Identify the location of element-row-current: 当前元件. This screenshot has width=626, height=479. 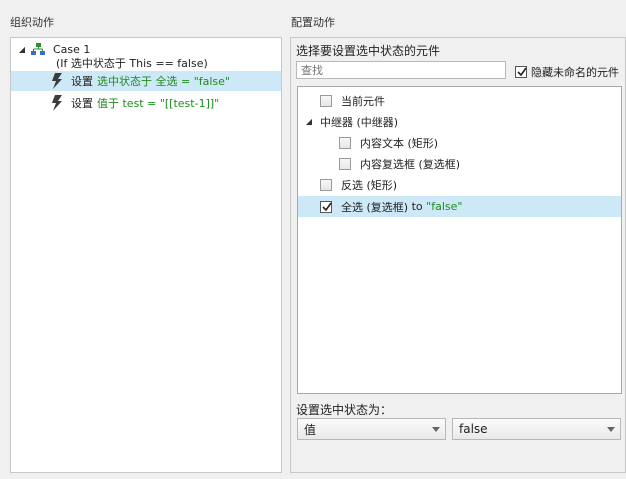
(459, 100).